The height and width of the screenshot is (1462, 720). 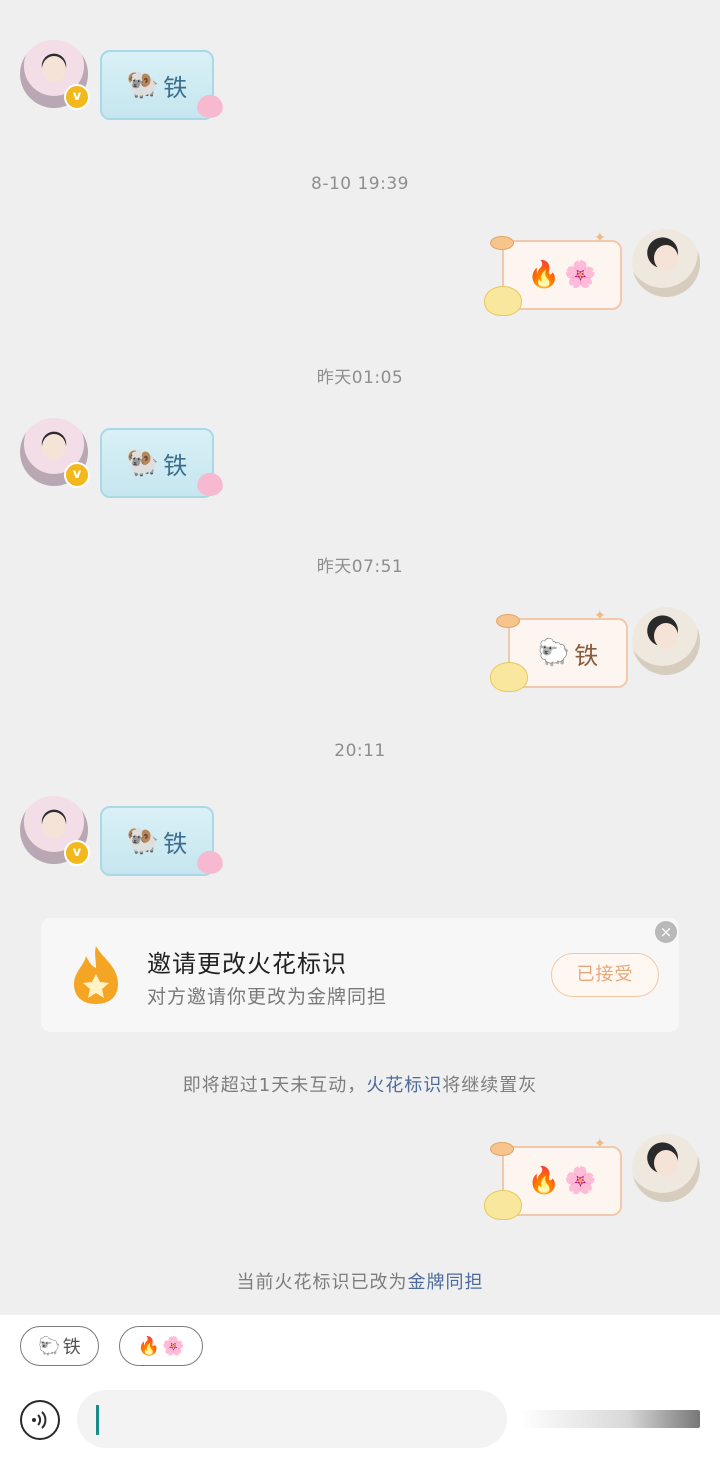 What do you see at coordinates (360, 751) in the screenshot?
I see `timestamp: 20:11` at bounding box center [360, 751].